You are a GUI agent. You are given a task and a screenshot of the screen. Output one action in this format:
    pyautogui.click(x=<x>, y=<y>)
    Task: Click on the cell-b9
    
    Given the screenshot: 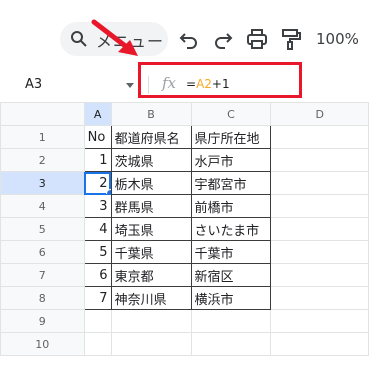 What is the action you would take?
    pyautogui.click(x=151, y=321)
    